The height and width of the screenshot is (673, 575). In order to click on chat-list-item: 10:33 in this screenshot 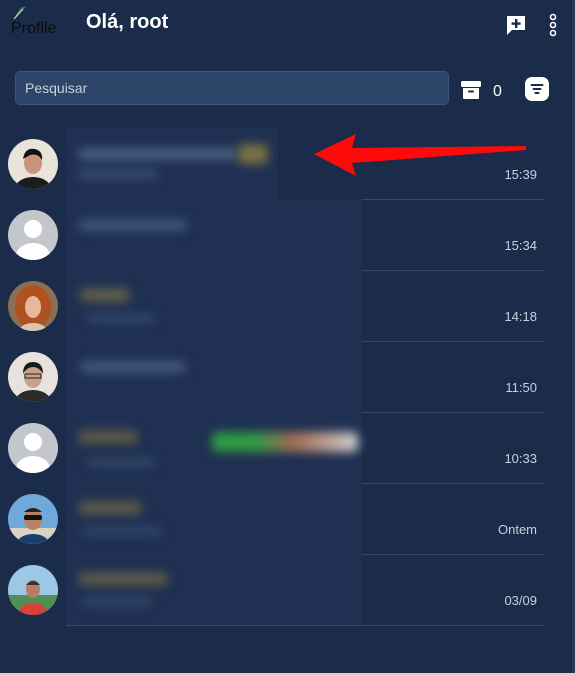, I will do `click(272, 448)`.